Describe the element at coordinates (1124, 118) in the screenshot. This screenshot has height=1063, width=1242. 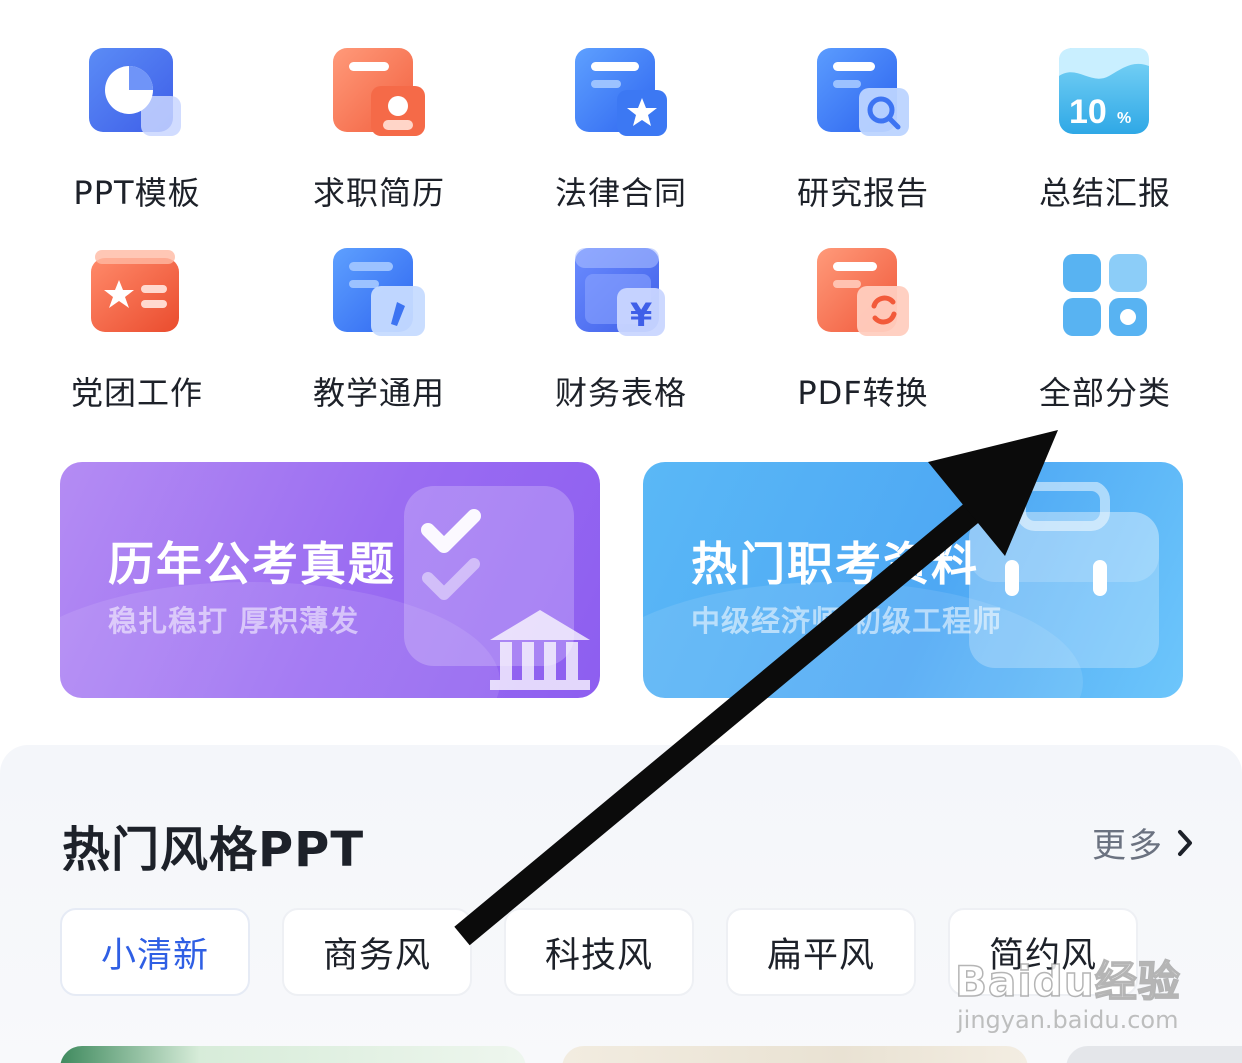
I see `badge-unit: %` at that location.